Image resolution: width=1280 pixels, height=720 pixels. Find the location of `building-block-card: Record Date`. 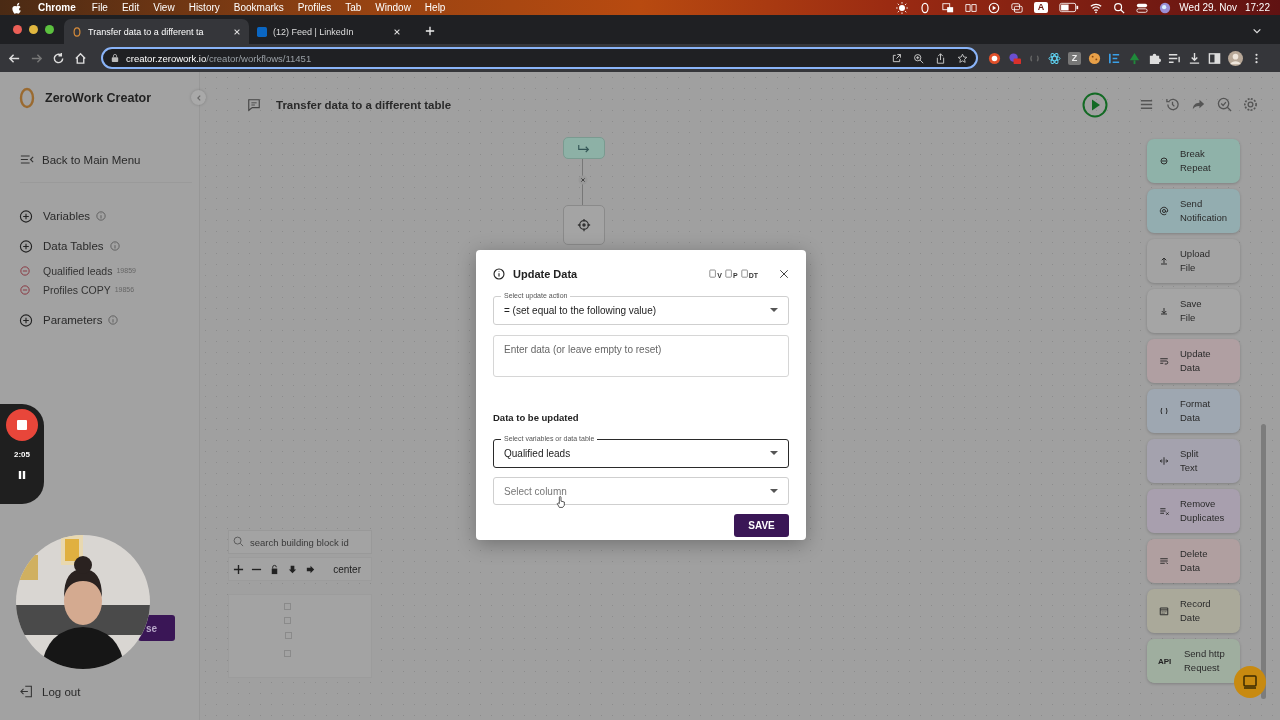

building-block-card: Record Date is located at coordinates (1193, 611).